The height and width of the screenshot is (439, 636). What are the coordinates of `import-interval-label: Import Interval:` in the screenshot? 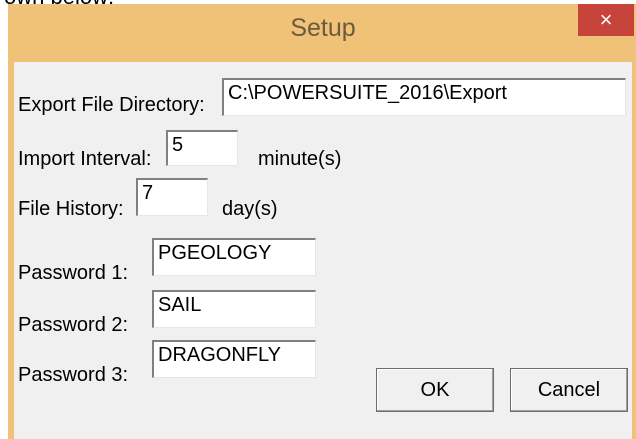 It's located at (85, 159).